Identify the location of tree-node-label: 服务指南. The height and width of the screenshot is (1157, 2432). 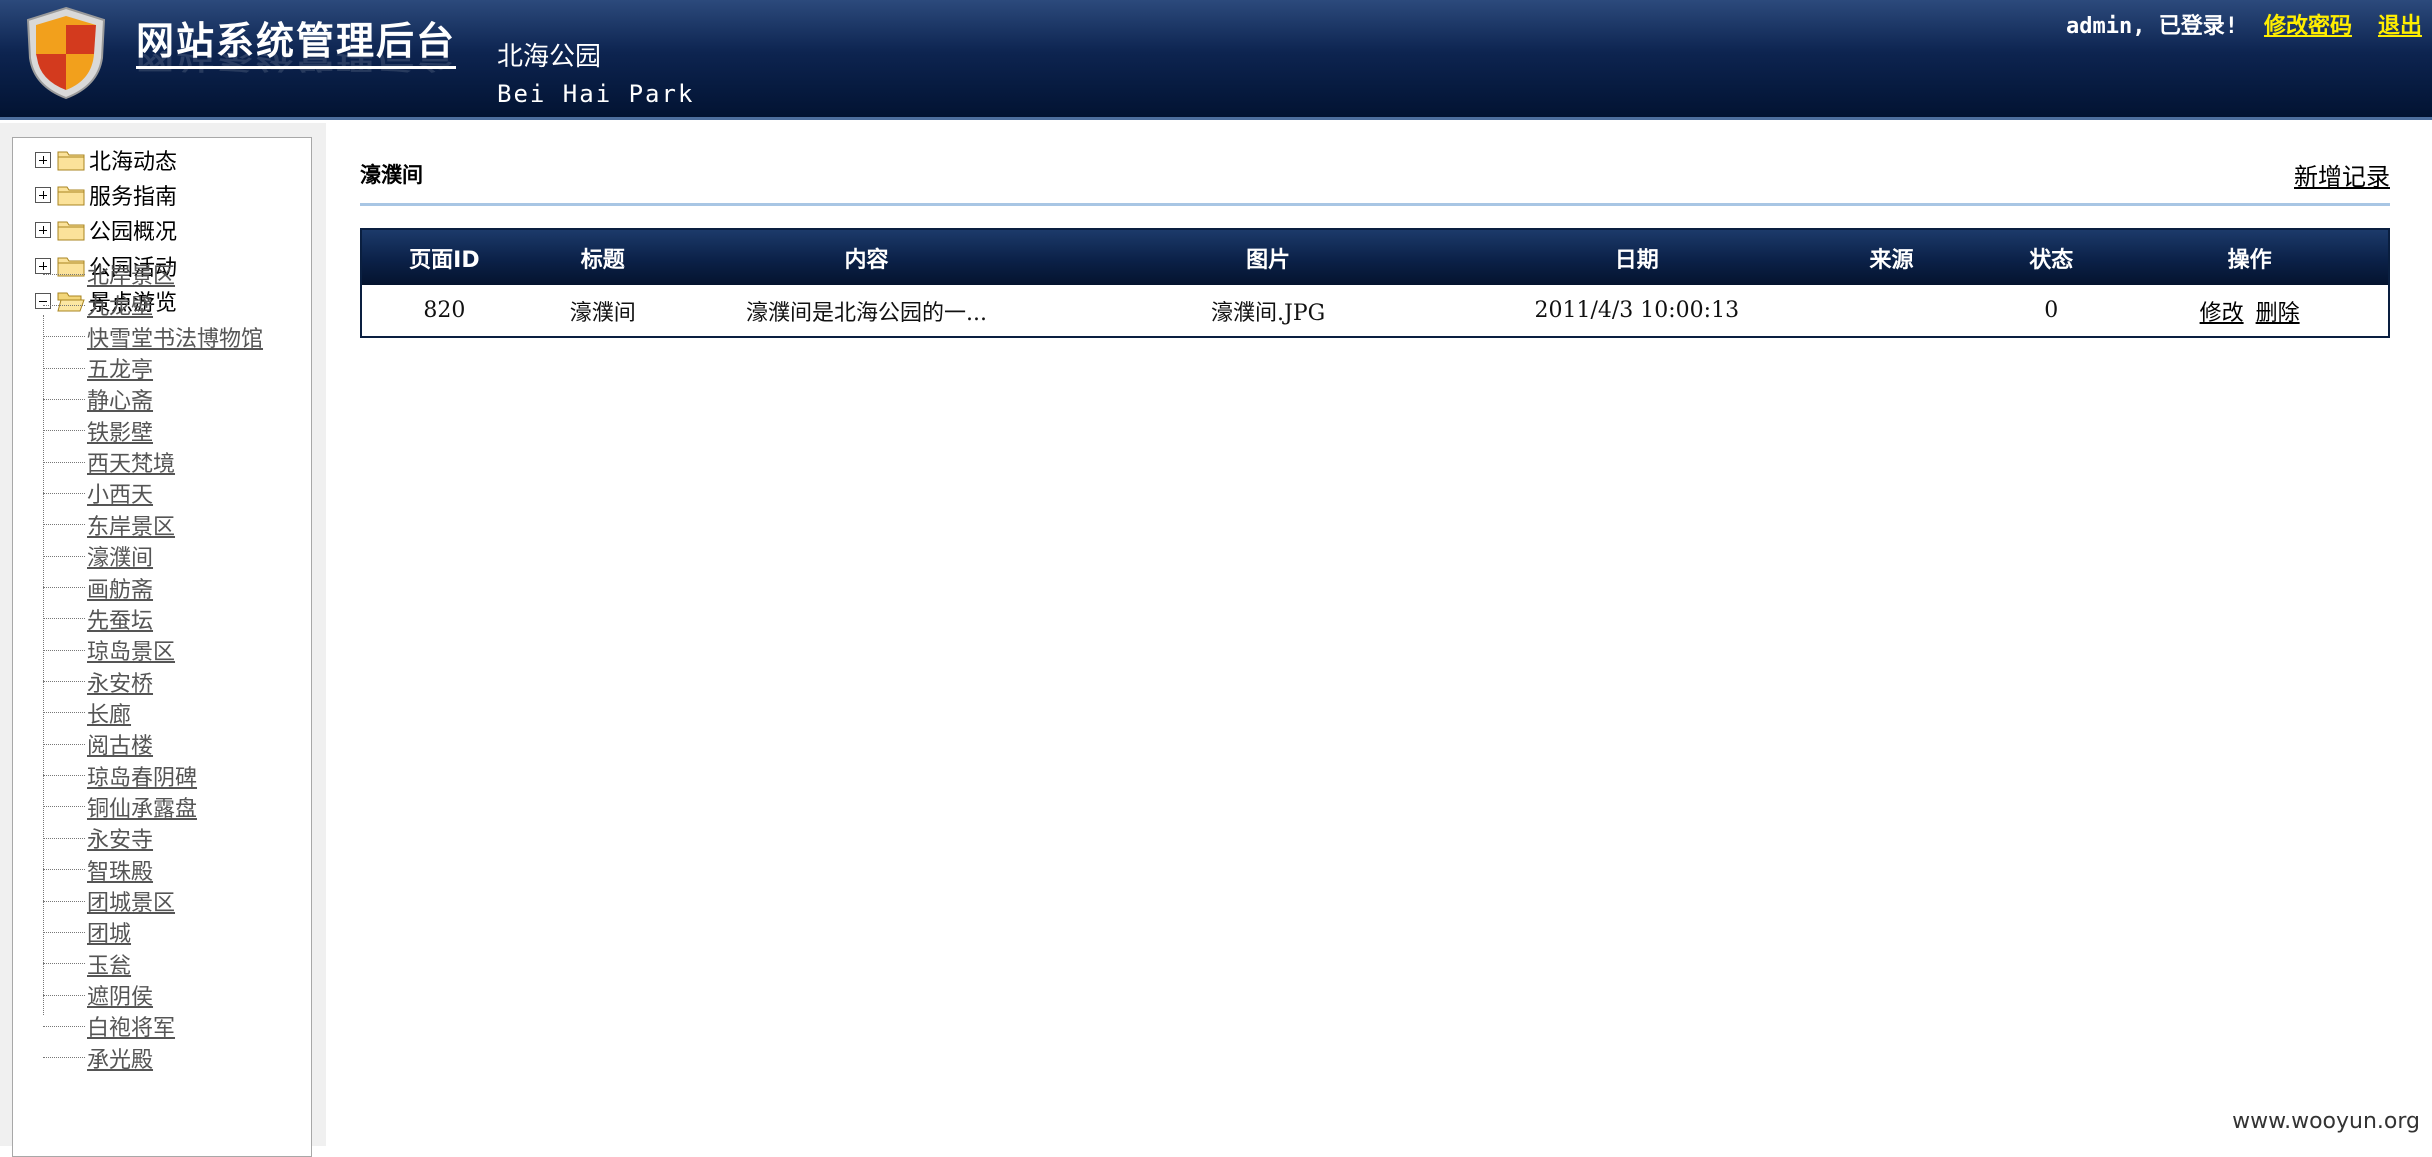
(133, 195).